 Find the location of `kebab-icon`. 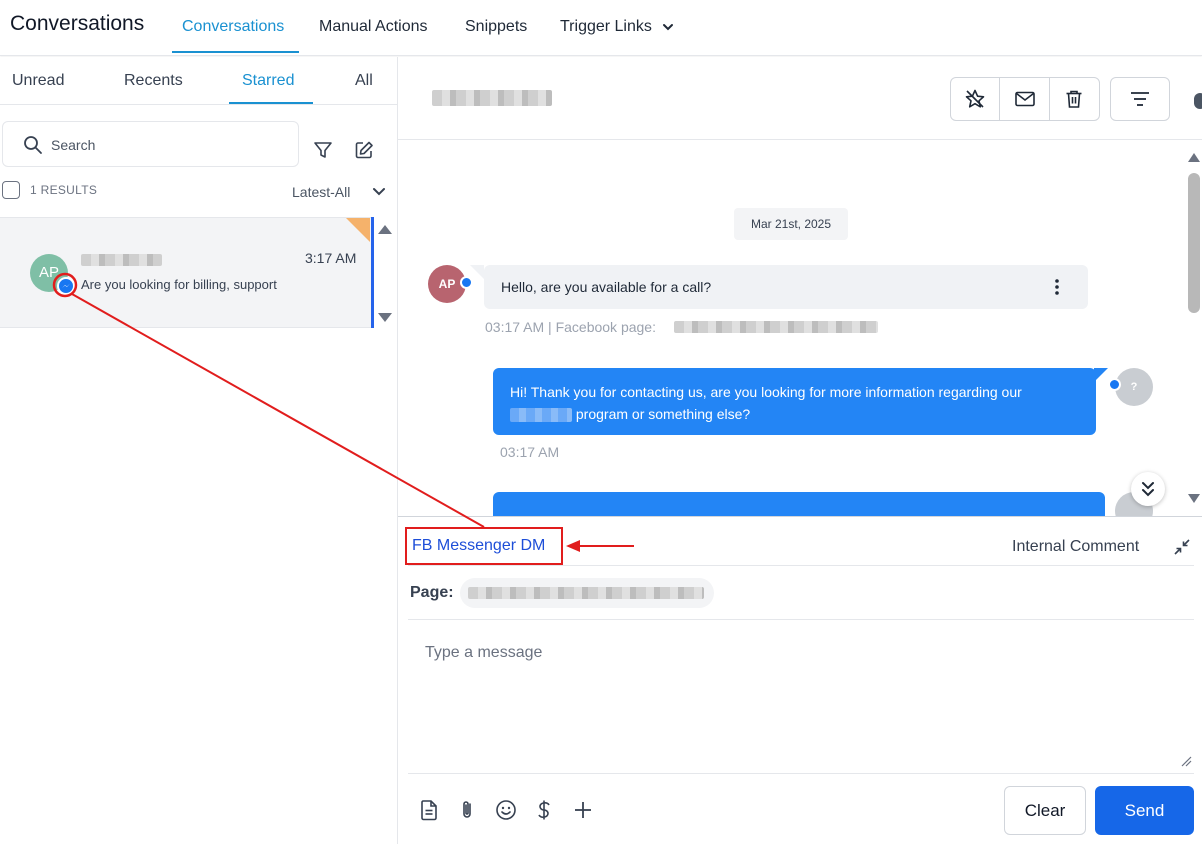

kebab-icon is located at coordinates (1057, 287).